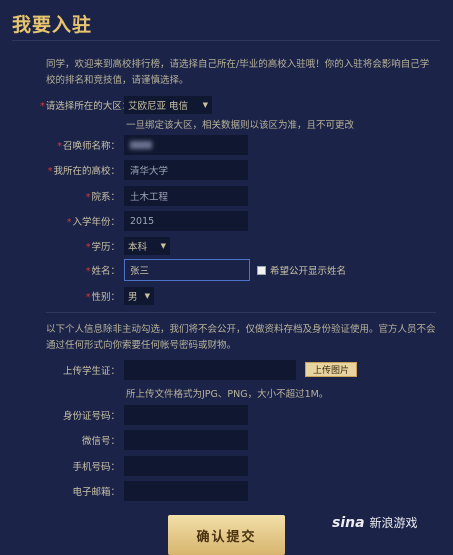 The image size is (453, 555). I want to click on section-divider, so click(241, 312).